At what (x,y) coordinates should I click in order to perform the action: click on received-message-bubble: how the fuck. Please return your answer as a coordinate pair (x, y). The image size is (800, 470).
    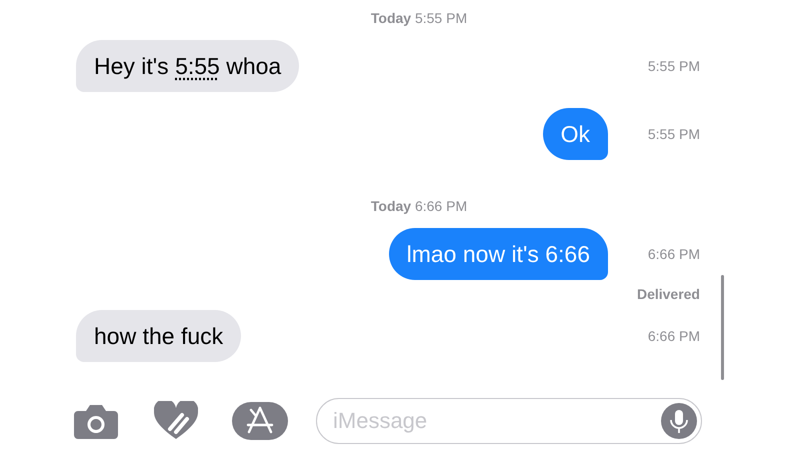
    Looking at the image, I should click on (159, 336).